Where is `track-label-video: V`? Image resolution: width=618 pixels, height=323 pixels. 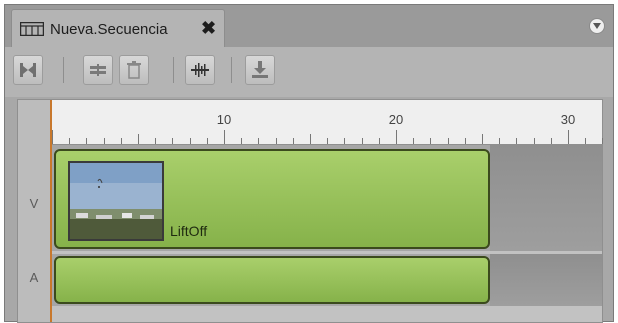
track-label-video: V is located at coordinates (34, 203).